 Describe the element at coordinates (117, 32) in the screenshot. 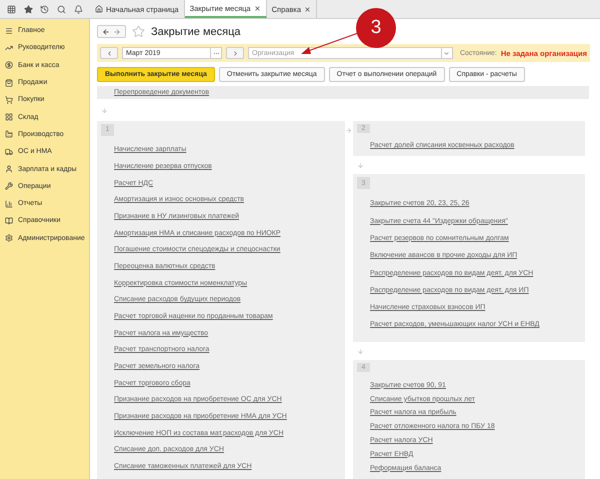

I see `forward-arrow-icon` at that location.